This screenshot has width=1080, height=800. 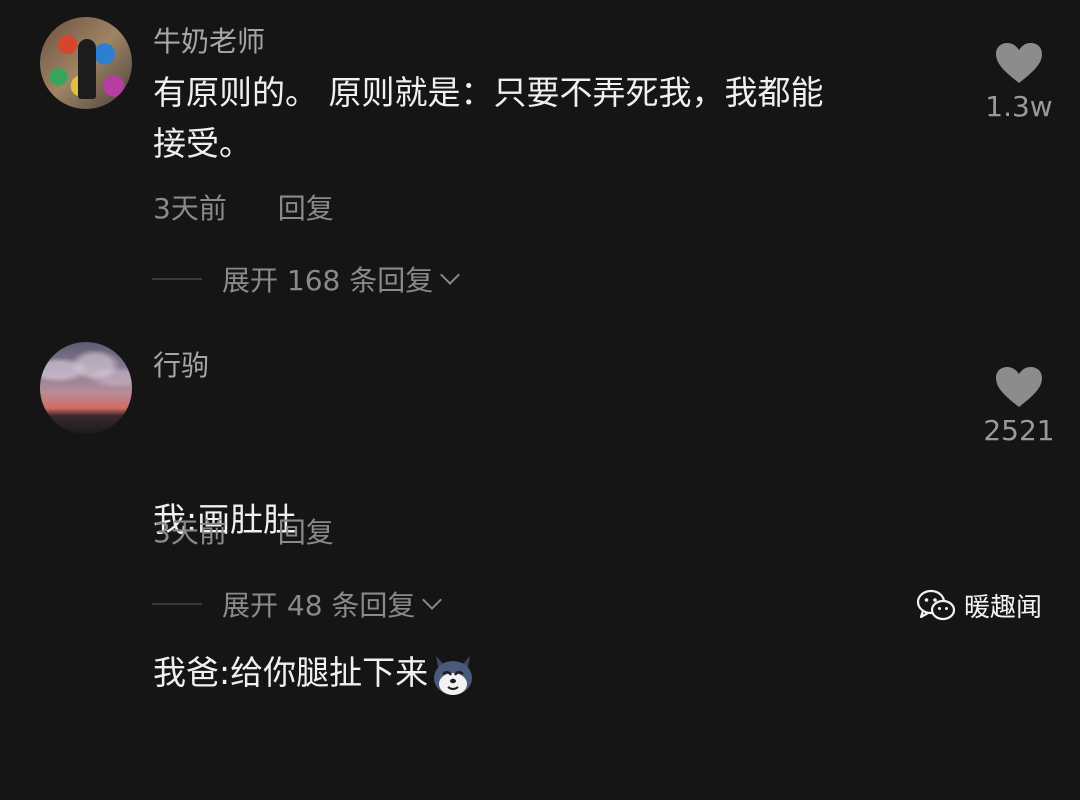 What do you see at coordinates (453, 675) in the screenshot?
I see `husky-dog-emoji-icon` at bounding box center [453, 675].